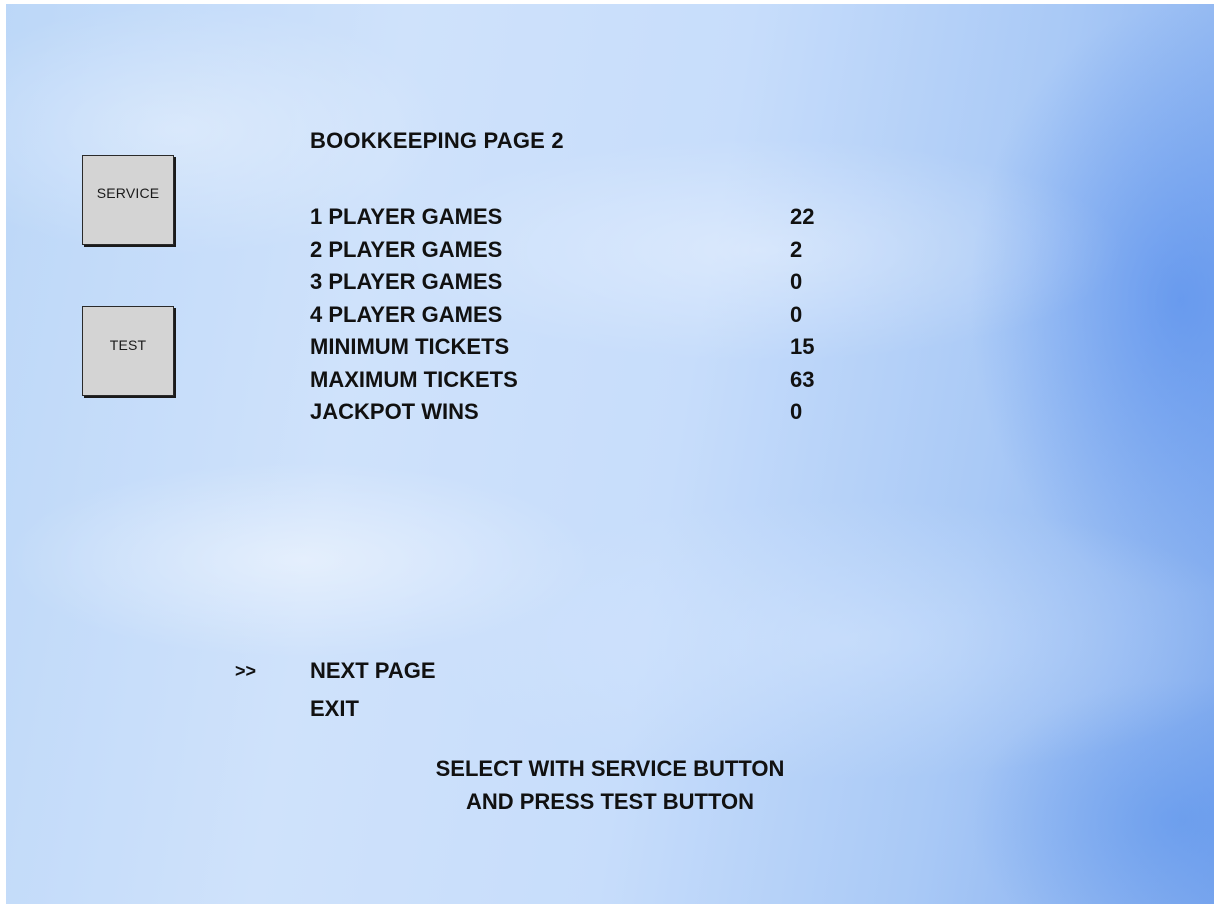  Describe the element at coordinates (590, 282) in the screenshot. I see `stat-row-3-player-games: 3 PLAYER GAMES 0` at that location.